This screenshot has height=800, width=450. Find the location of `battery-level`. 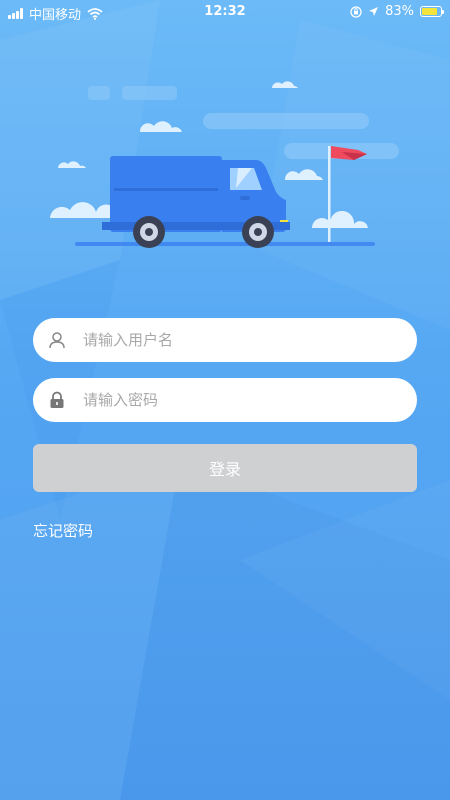

battery-level is located at coordinates (429, 11).